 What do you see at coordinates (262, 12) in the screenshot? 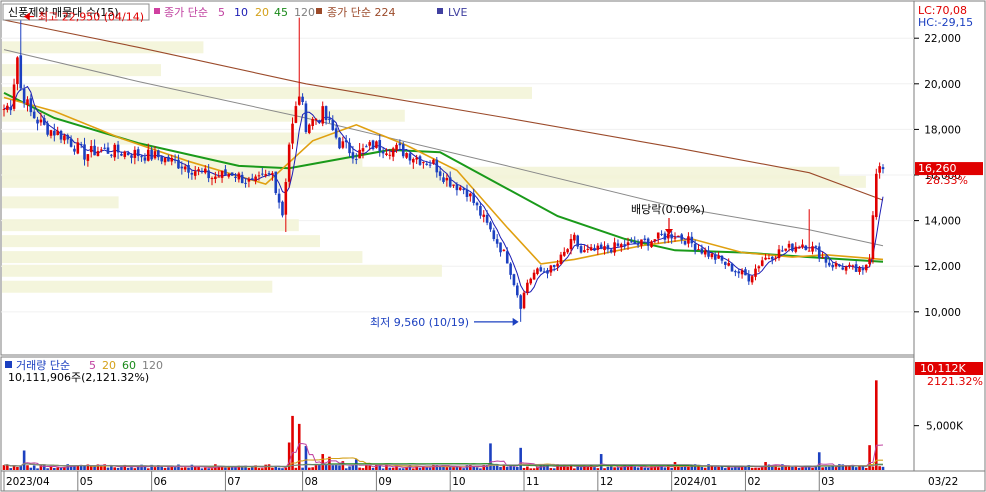
I see `ma-period-20: 20` at bounding box center [262, 12].